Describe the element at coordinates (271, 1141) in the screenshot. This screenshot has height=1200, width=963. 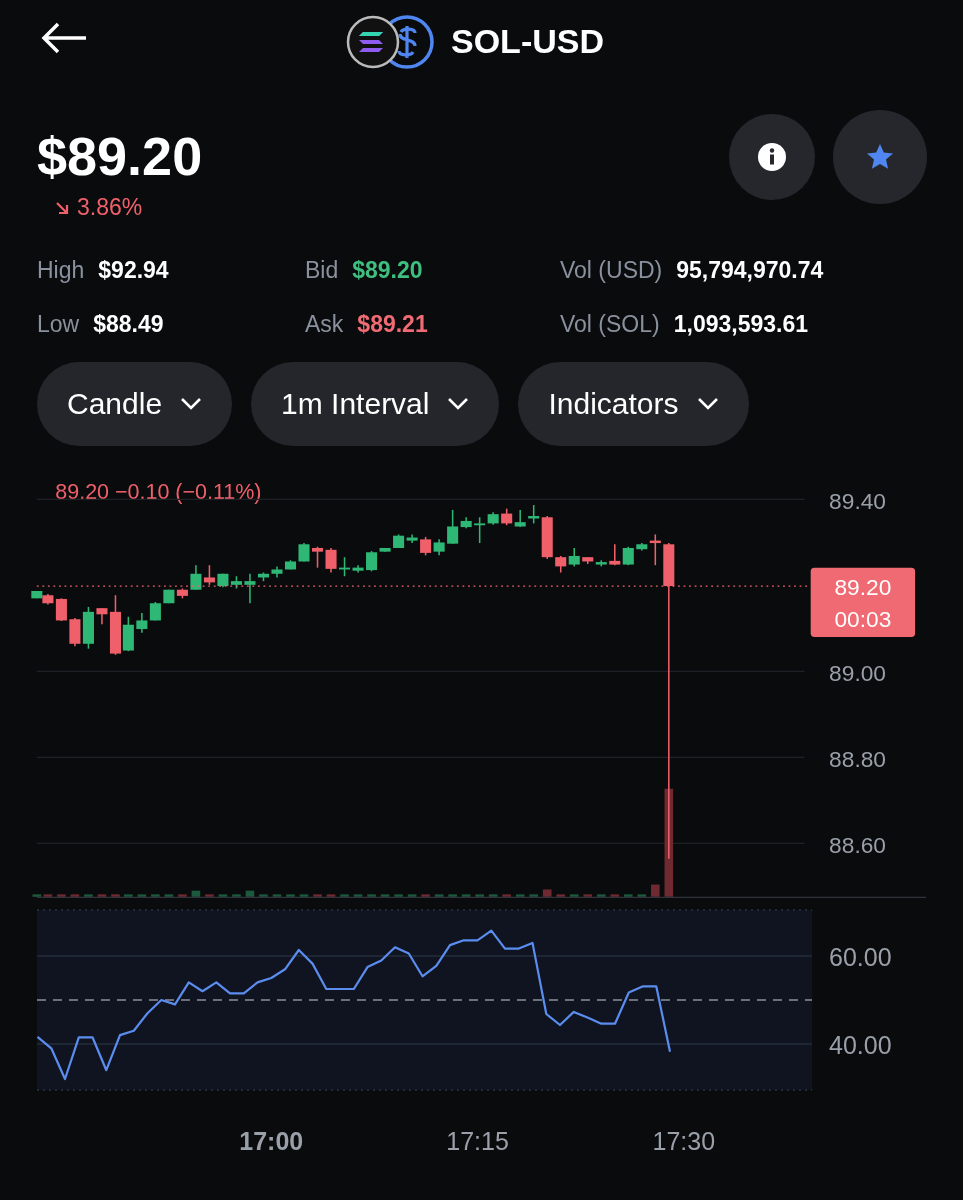
I see `time-axis-label: 17:00` at that location.